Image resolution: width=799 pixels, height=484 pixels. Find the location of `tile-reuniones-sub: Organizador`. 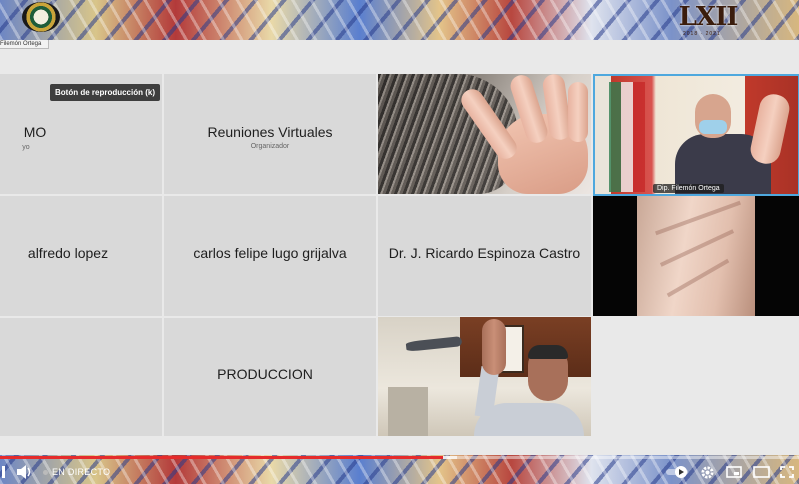

tile-reuniones-sub: Organizador is located at coordinates (270, 146).